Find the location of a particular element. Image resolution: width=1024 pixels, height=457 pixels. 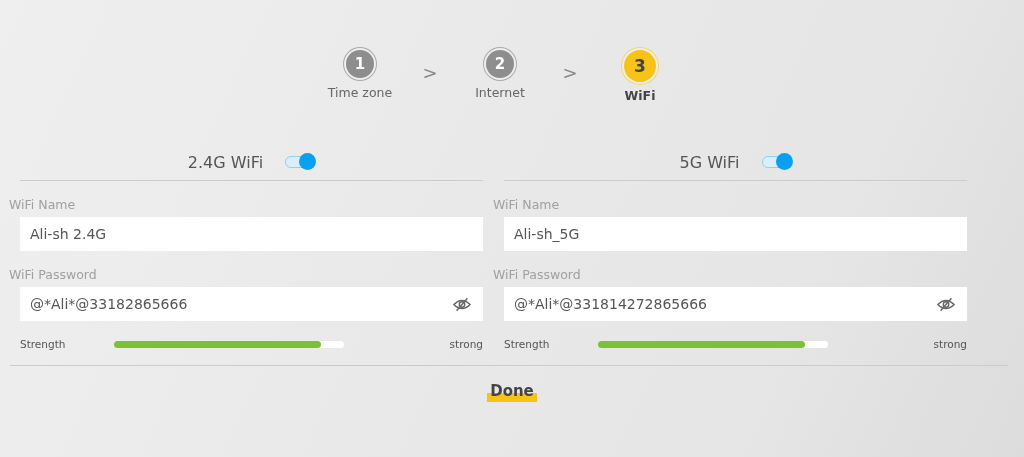

password-field: @*Ali*@331814272865666 is located at coordinates (735, 304).